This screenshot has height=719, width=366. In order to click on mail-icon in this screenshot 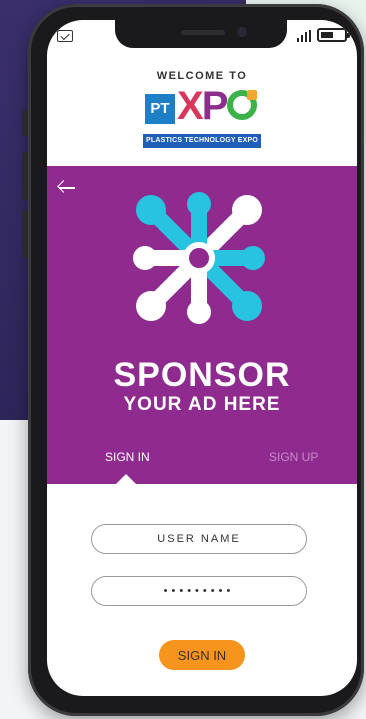, I will do `click(65, 36)`.